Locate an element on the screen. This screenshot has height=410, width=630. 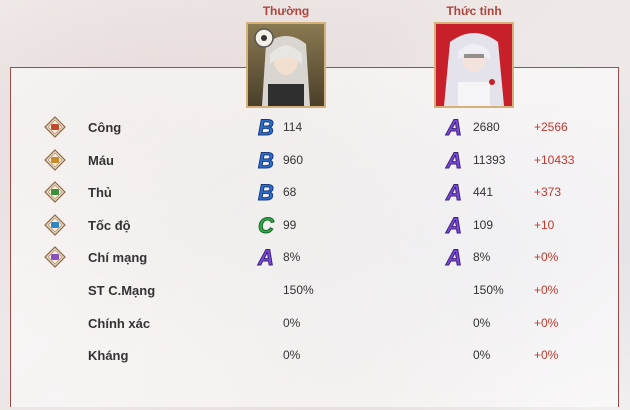
stat-bonus: +373 is located at coordinates (548, 192).